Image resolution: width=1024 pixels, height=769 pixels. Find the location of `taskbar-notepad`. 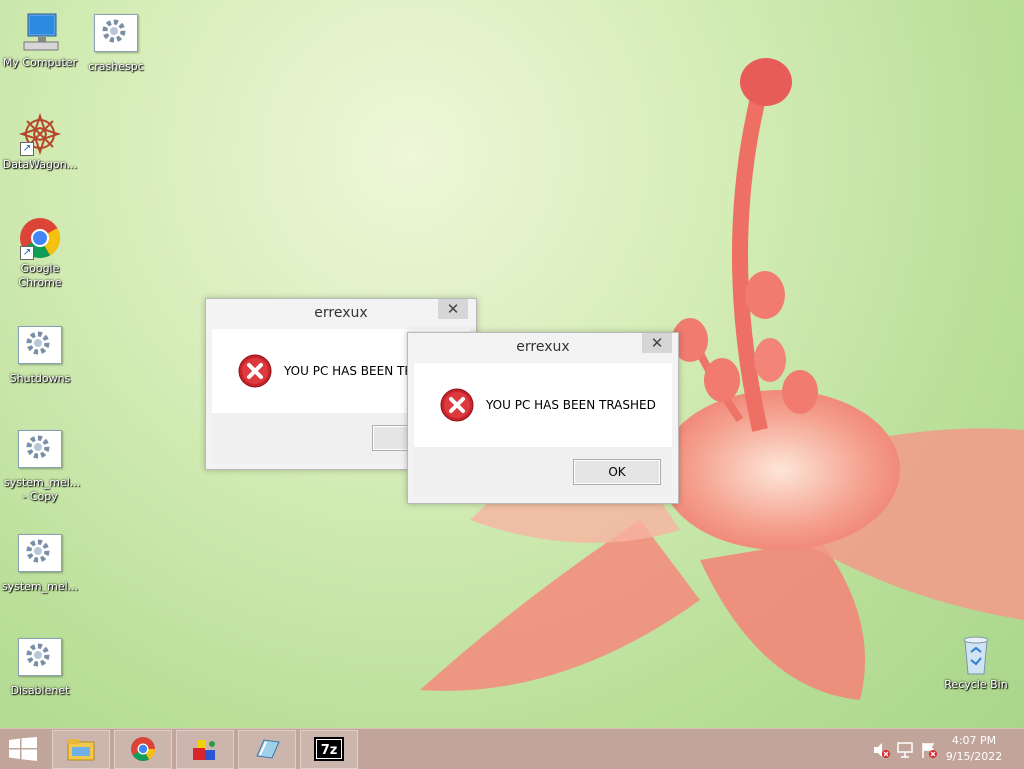

taskbar-notepad is located at coordinates (267, 749).